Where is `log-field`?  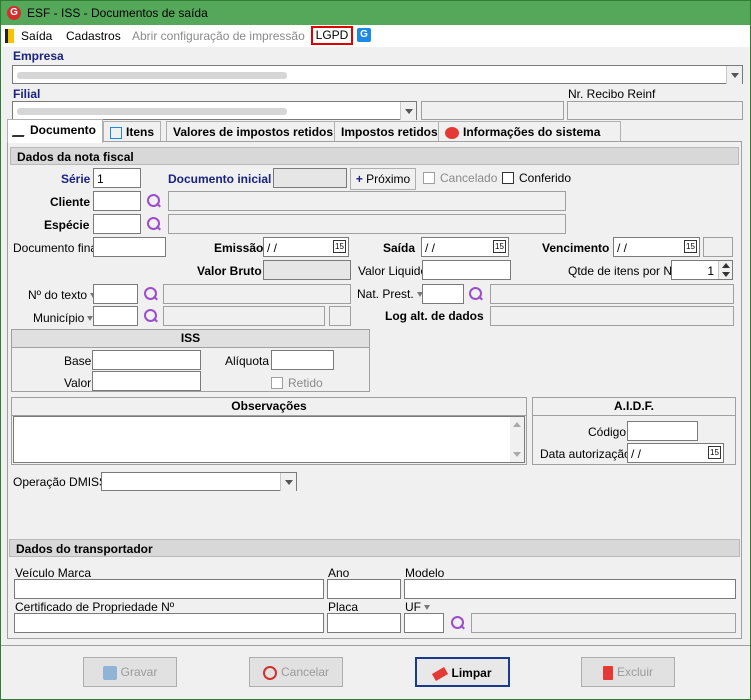
log-field is located at coordinates (612, 316).